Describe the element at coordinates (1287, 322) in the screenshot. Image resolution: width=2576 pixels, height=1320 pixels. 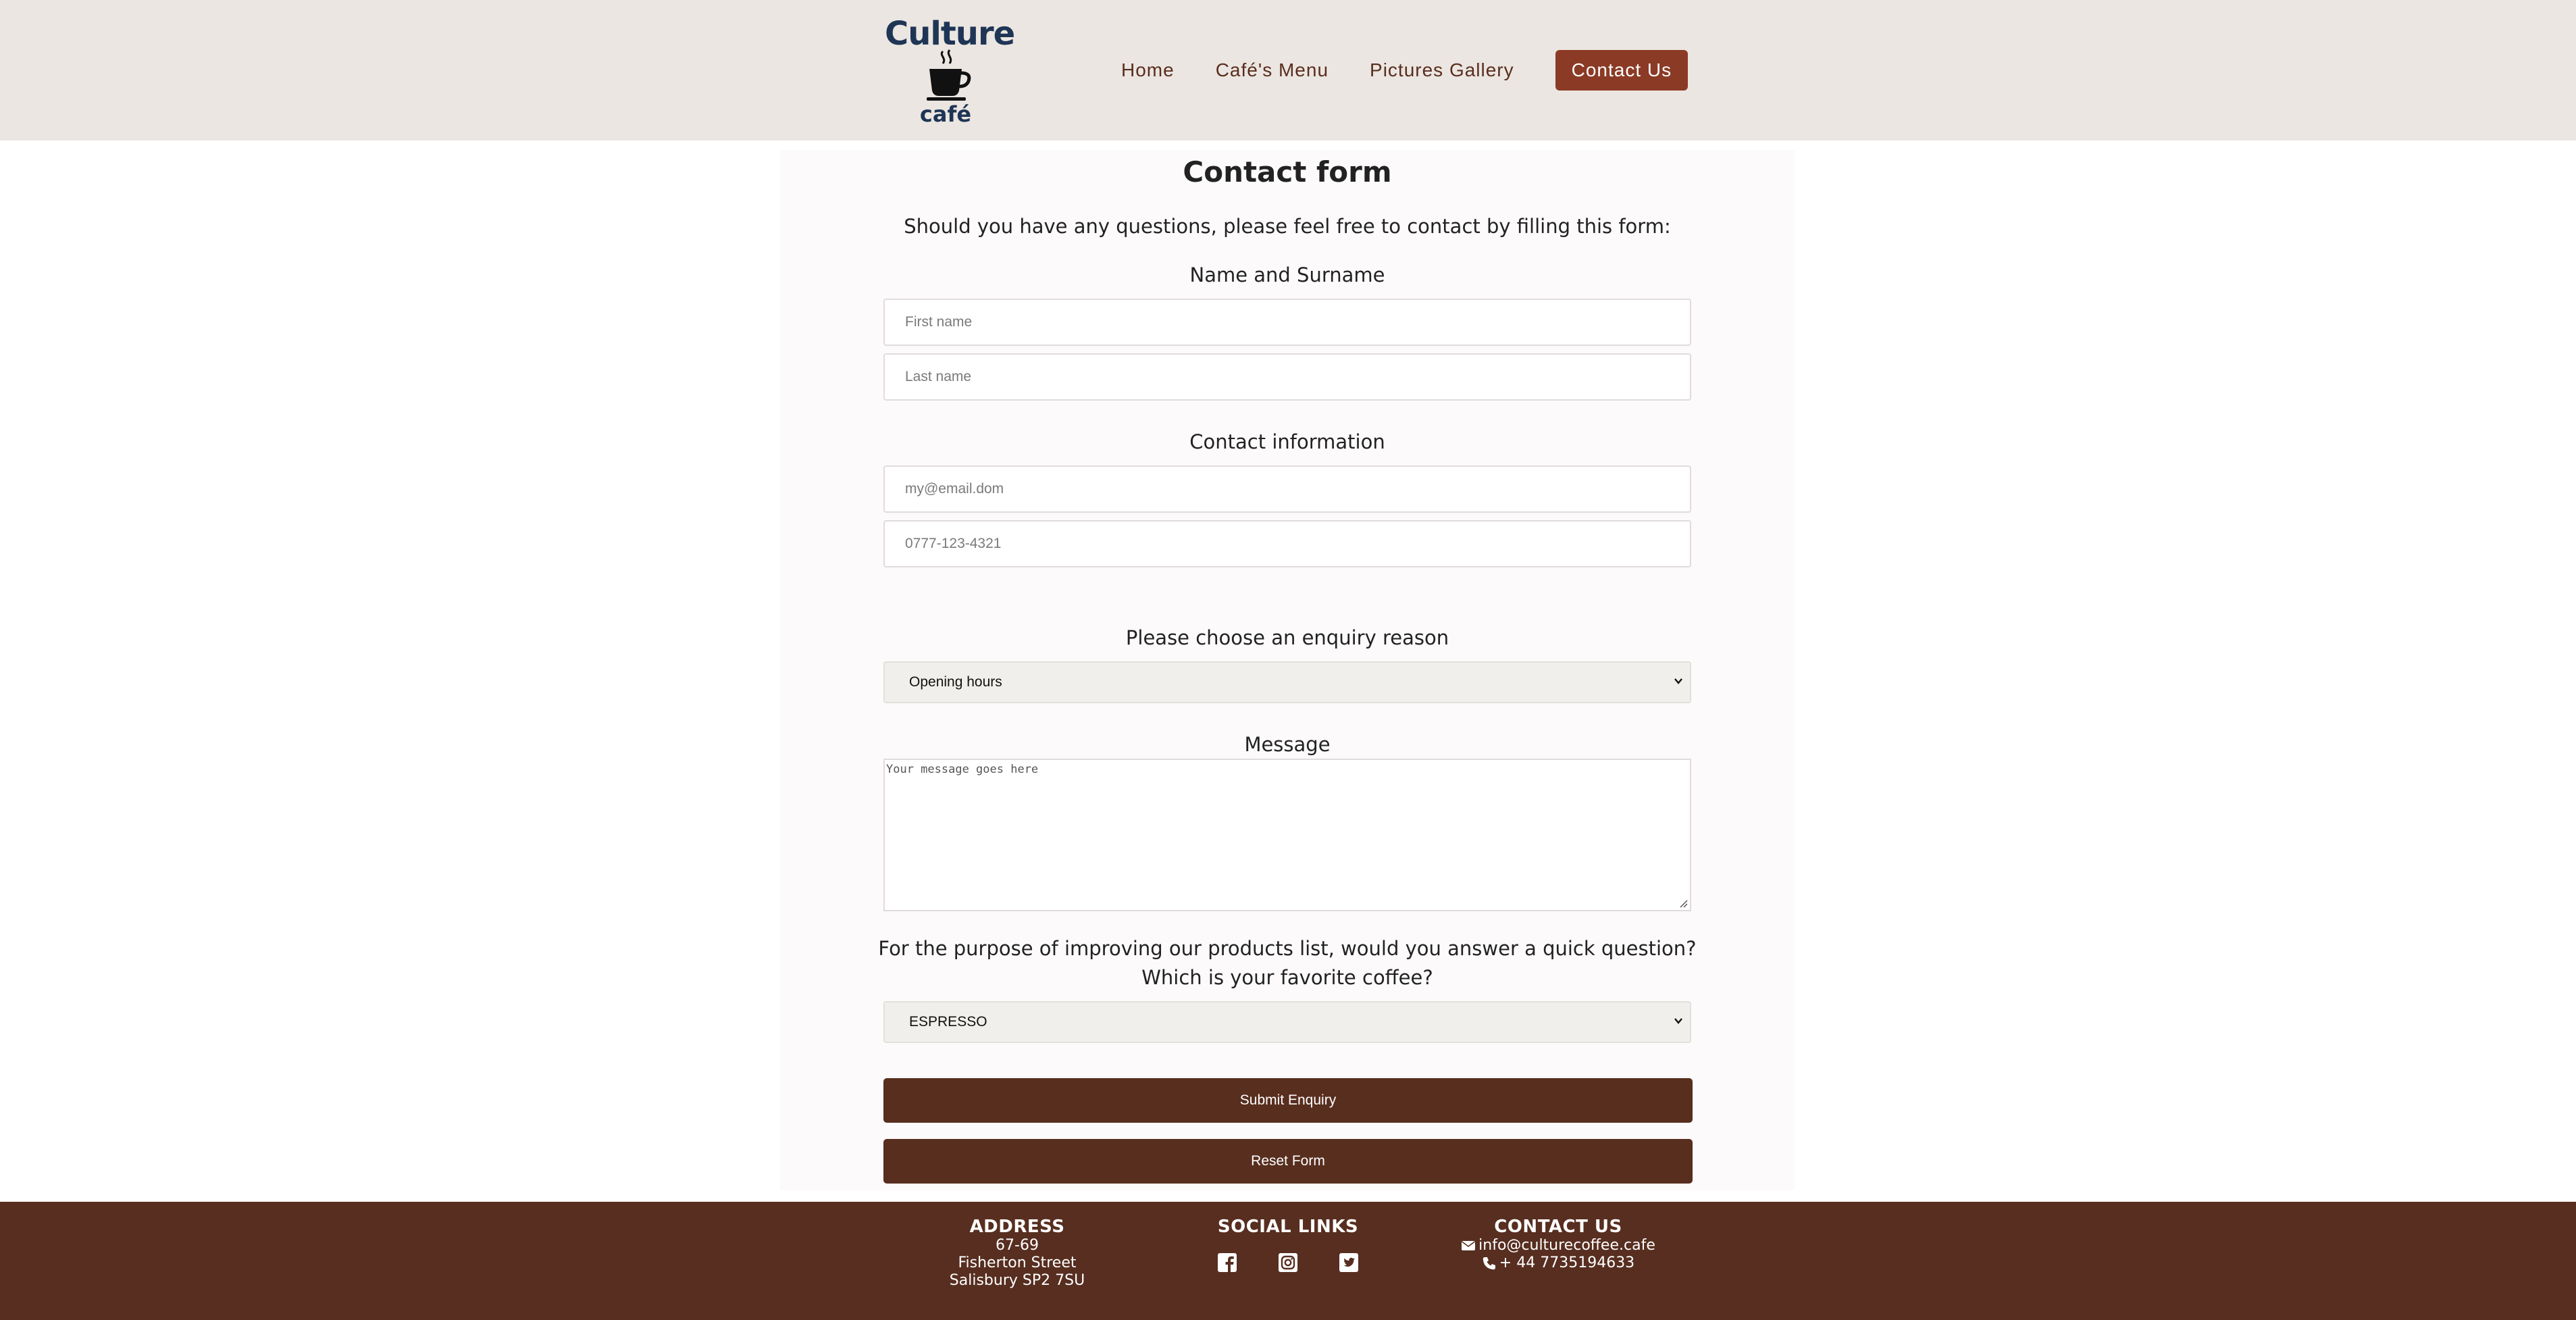
I see `first-name-input: First name` at that location.